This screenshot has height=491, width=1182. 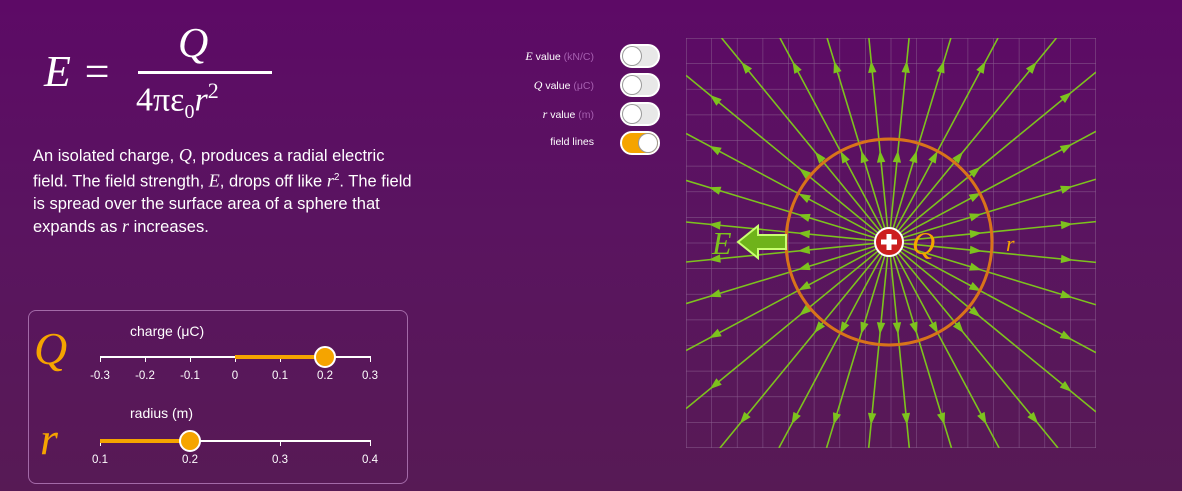 I want to click on charge-symbol: Q, so click(x=51, y=348).